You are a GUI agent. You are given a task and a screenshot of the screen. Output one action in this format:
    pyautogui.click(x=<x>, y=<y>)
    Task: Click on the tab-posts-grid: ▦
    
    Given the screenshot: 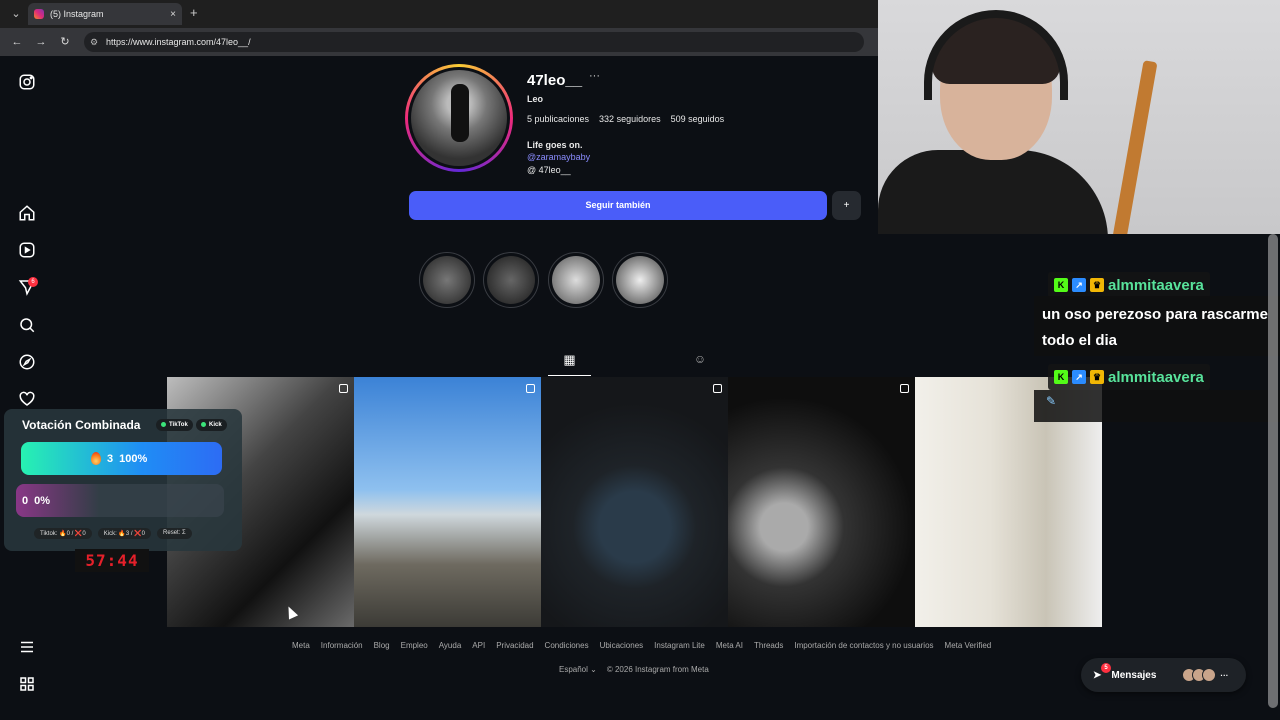 What is the action you would take?
    pyautogui.click(x=569, y=364)
    